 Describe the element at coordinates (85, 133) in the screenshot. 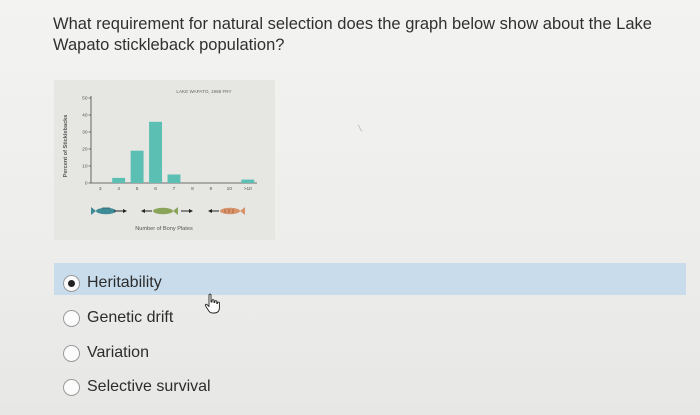

I see `y-tick-label: 30` at that location.